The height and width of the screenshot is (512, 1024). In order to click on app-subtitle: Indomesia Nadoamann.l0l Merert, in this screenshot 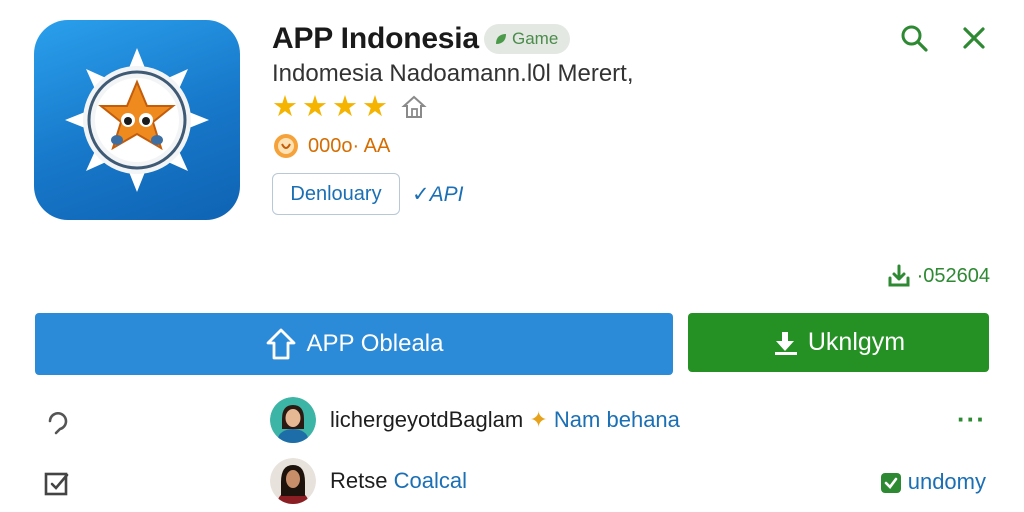, I will do `click(453, 73)`.